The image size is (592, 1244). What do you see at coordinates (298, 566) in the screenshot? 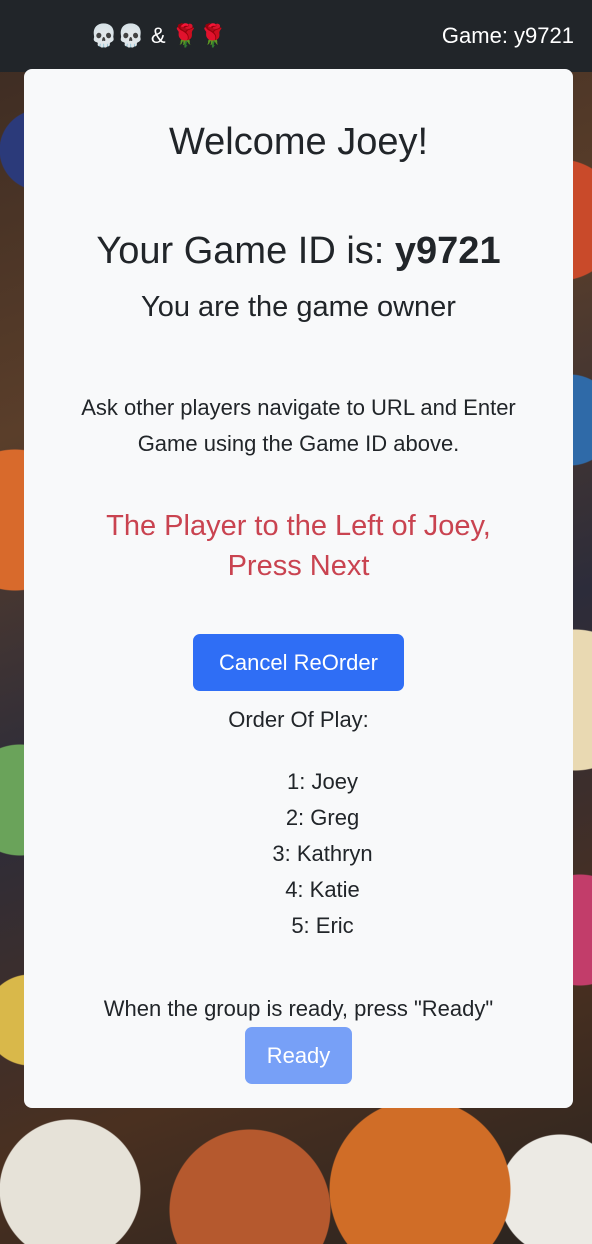
I see `turn-alert-line2: Press Next` at bounding box center [298, 566].